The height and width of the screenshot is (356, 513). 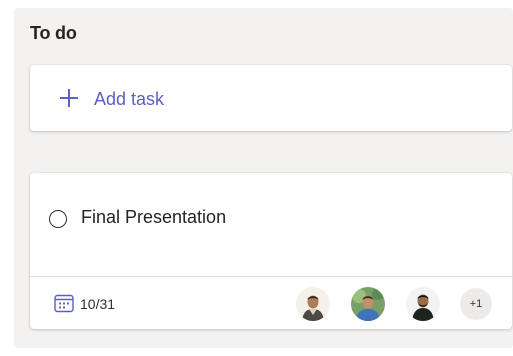 I want to click on plus-icon, so click(x=69, y=98).